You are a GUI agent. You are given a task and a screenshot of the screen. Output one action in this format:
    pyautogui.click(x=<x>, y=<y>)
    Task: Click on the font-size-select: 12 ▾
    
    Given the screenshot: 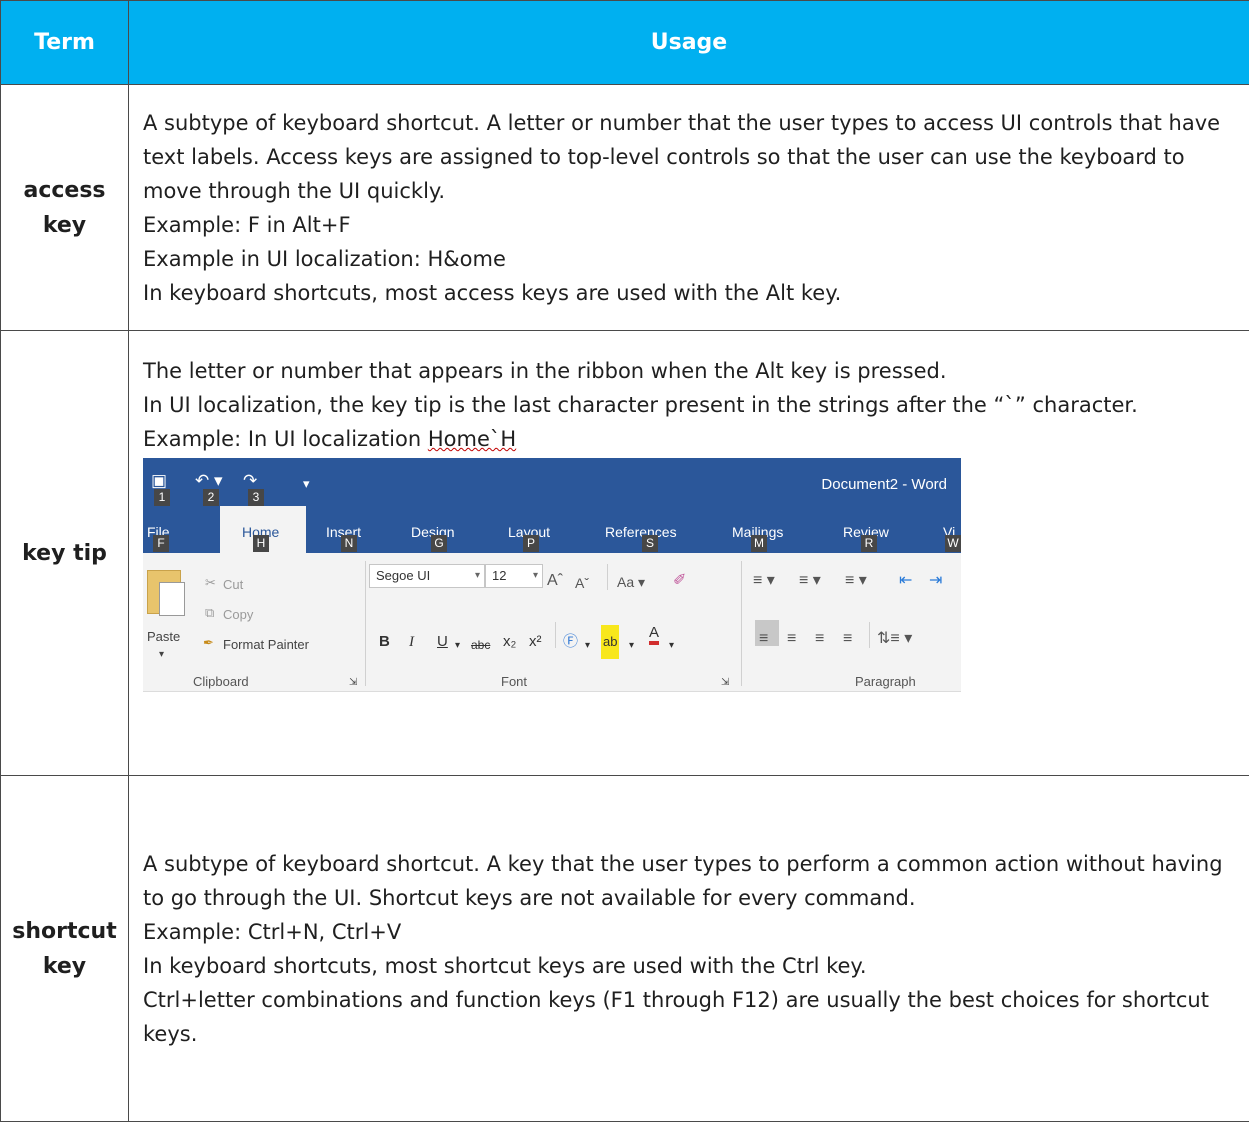 What is the action you would take?
    pyautogui.click(x=514, y=576)
    